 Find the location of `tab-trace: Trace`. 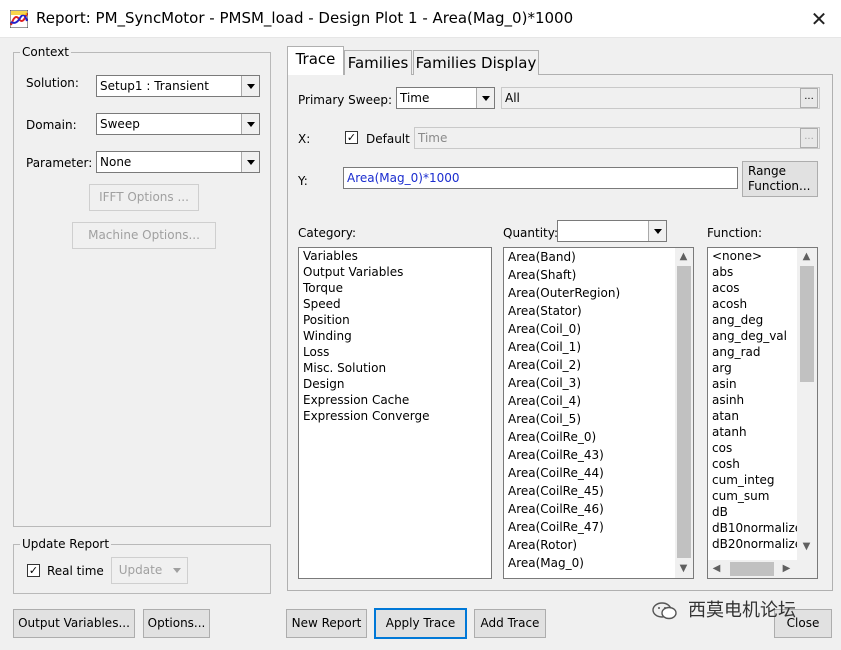

tab-trace: Trace is located at coordinates (315, 60).